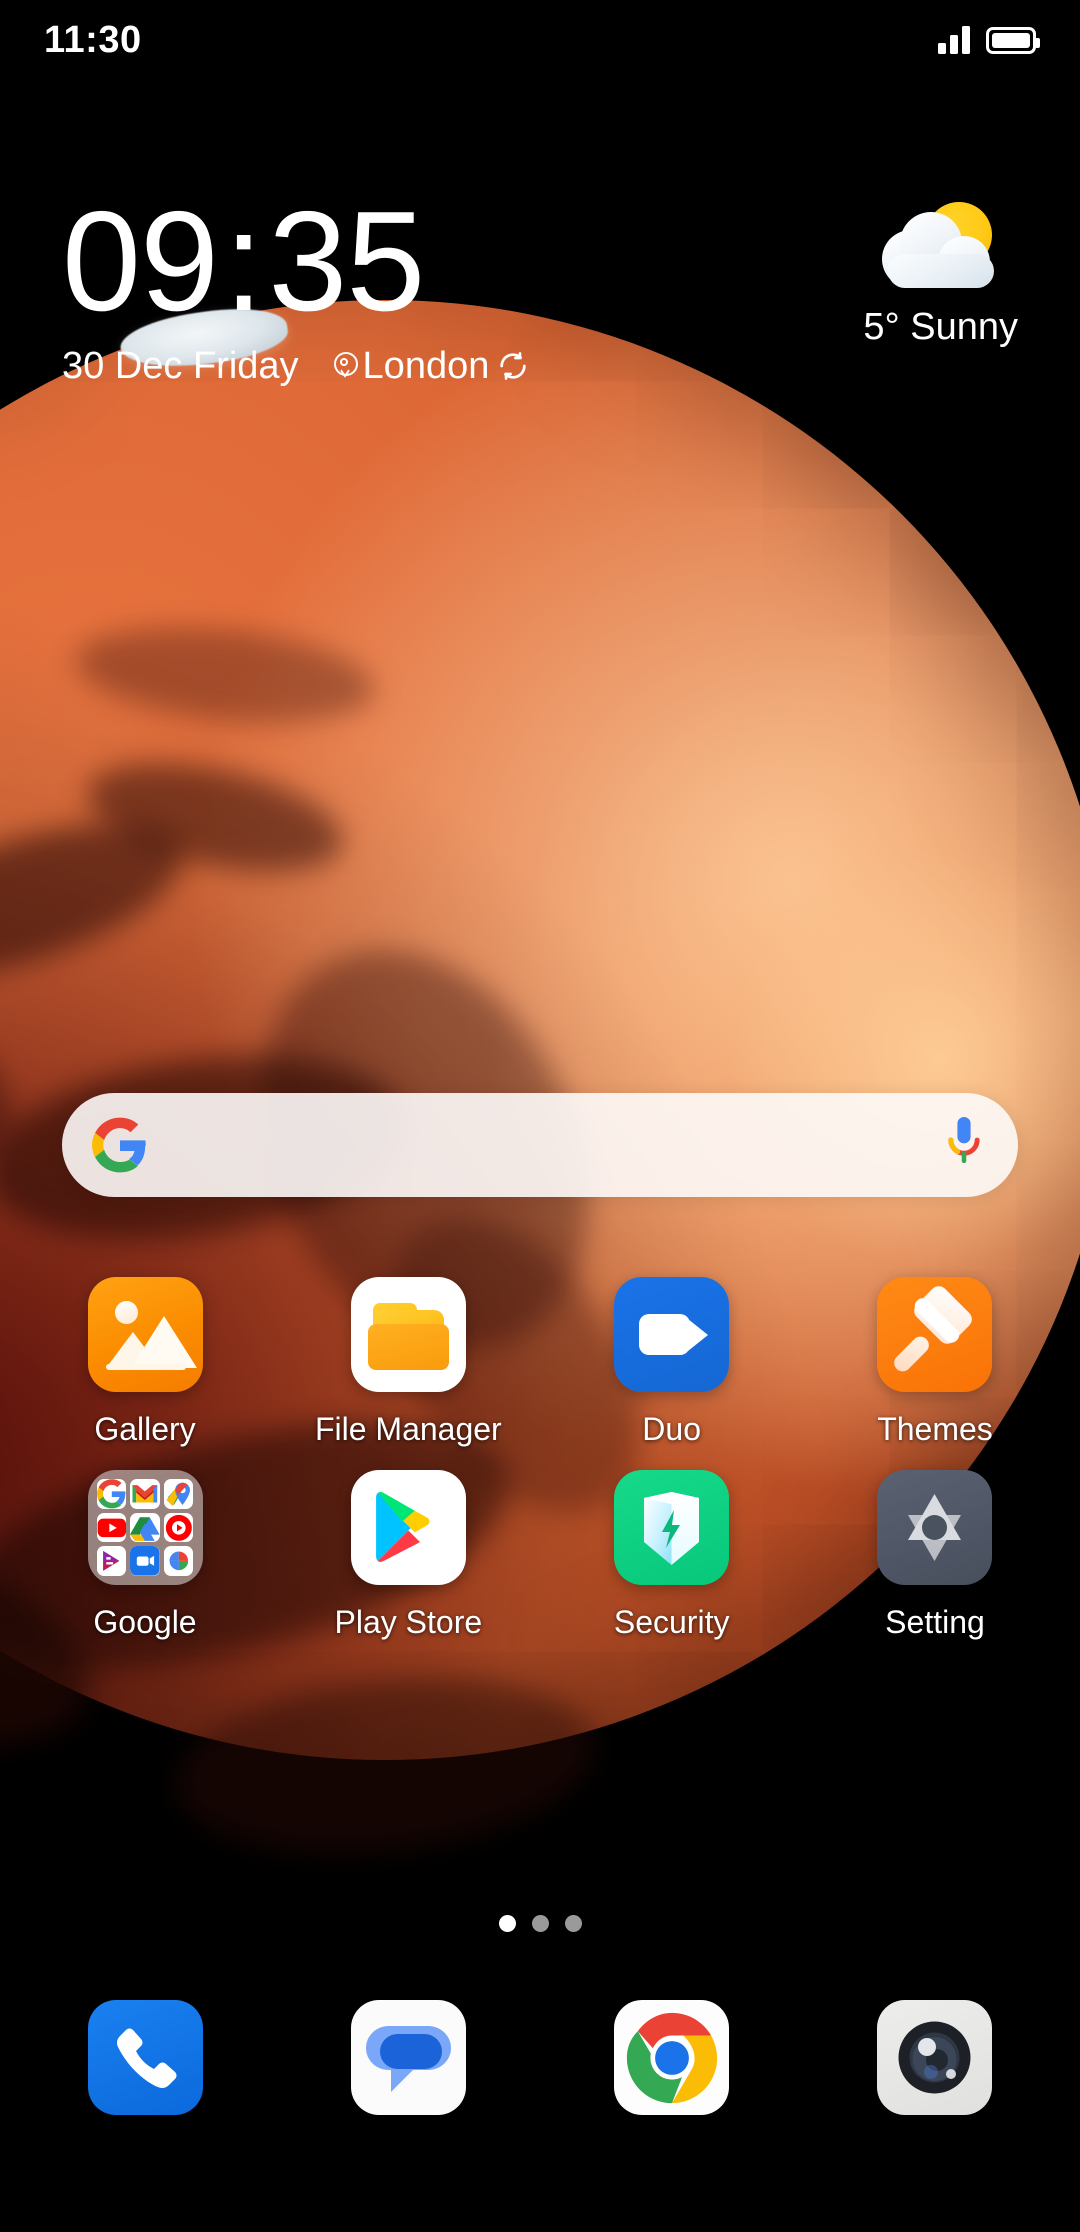 The image size is (1080, 2232). I want to click on dock-item-messages, so click(408, 2057).